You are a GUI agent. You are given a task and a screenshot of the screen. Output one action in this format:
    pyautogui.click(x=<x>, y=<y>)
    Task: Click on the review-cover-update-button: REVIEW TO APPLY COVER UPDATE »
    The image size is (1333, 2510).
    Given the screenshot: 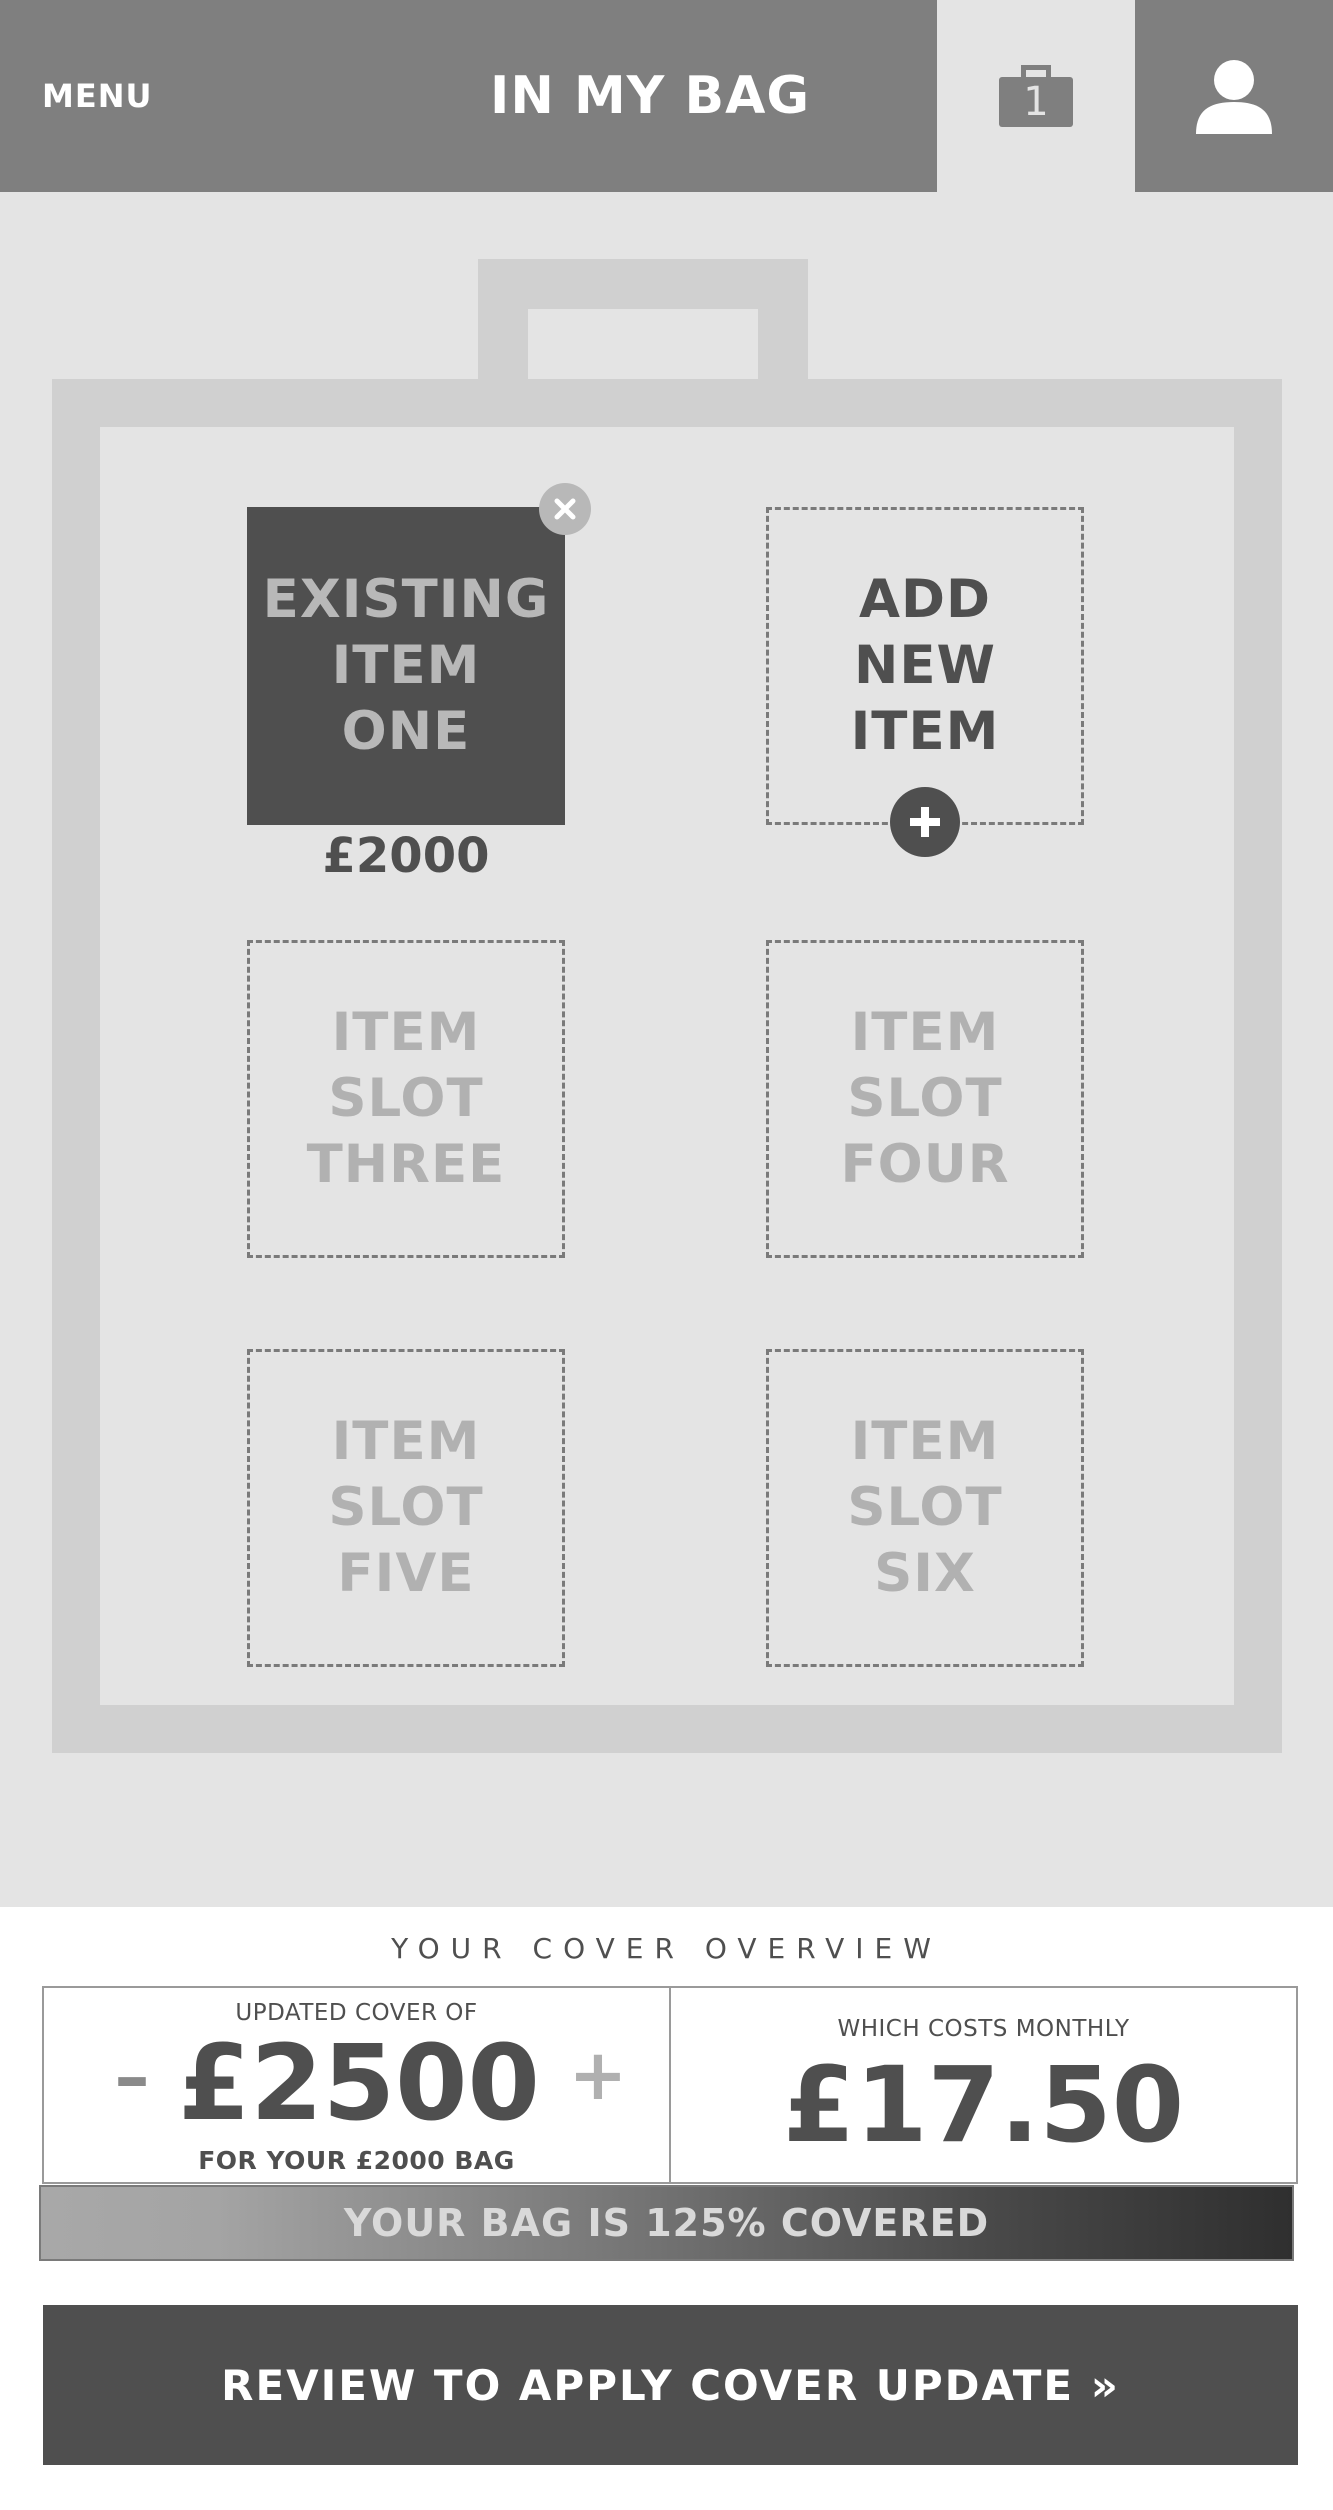 What is the action you would take?
    pyautogui.click(x=670, y=2385)
    